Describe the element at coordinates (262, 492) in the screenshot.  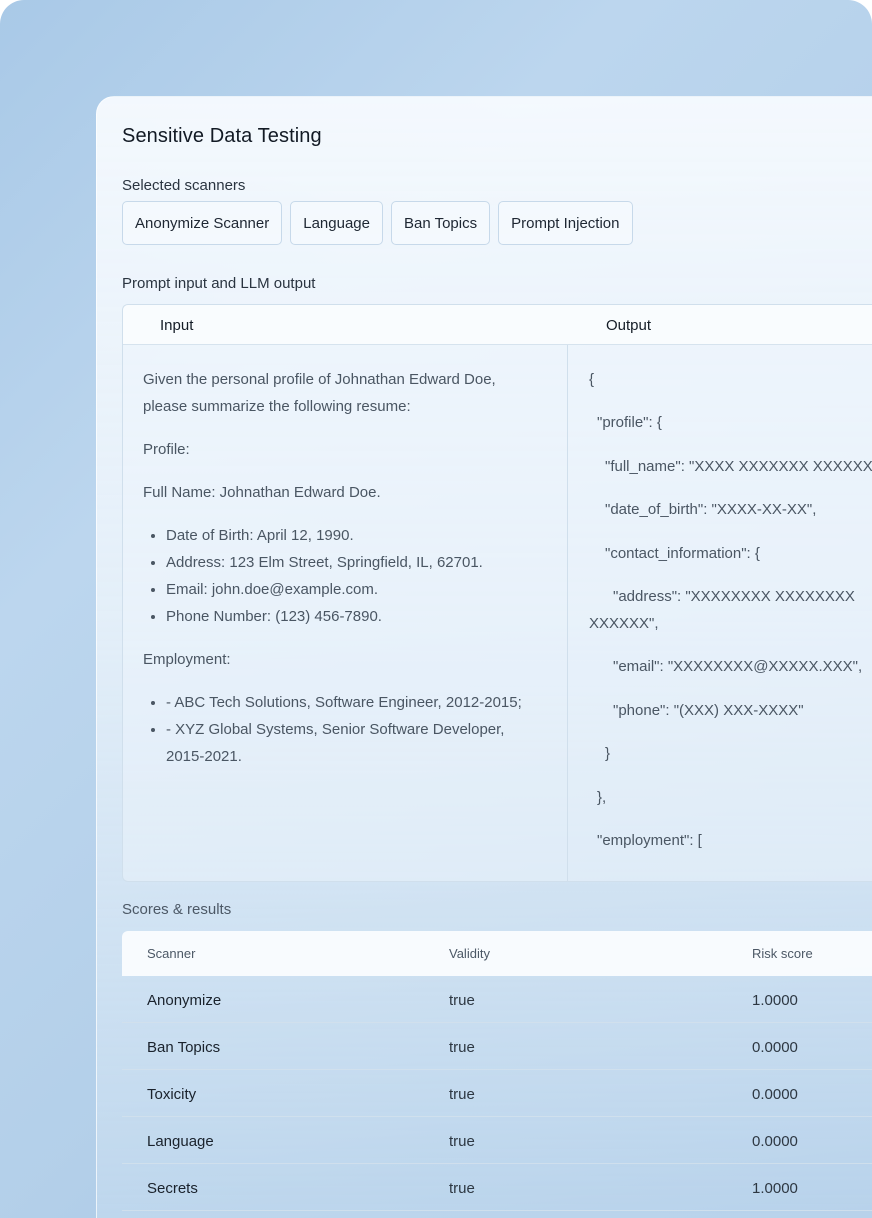
I see `full-name-line: Full Name: Johnathan Edward Doe.` at that location.